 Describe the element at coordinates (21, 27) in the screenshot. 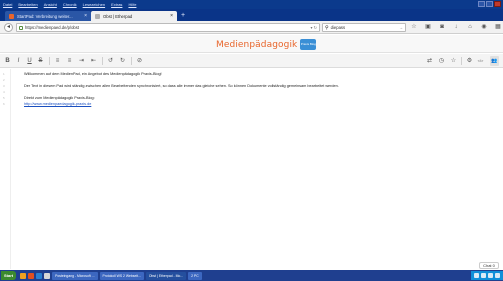

I see `lock-icon` at that location.